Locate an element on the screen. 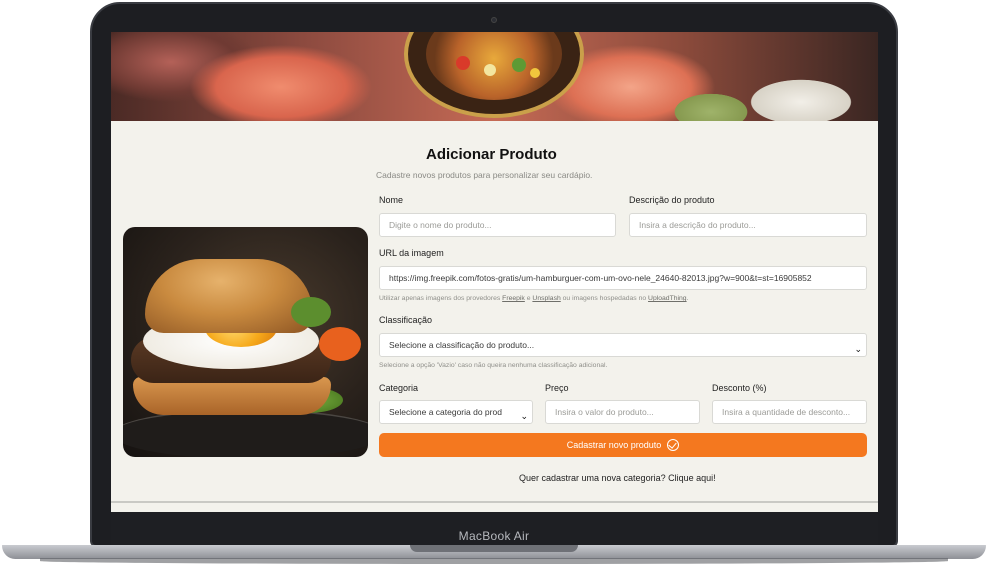 This screenshot has height=568, width=988. laptop-shadow is located at coordinates (494, 561).